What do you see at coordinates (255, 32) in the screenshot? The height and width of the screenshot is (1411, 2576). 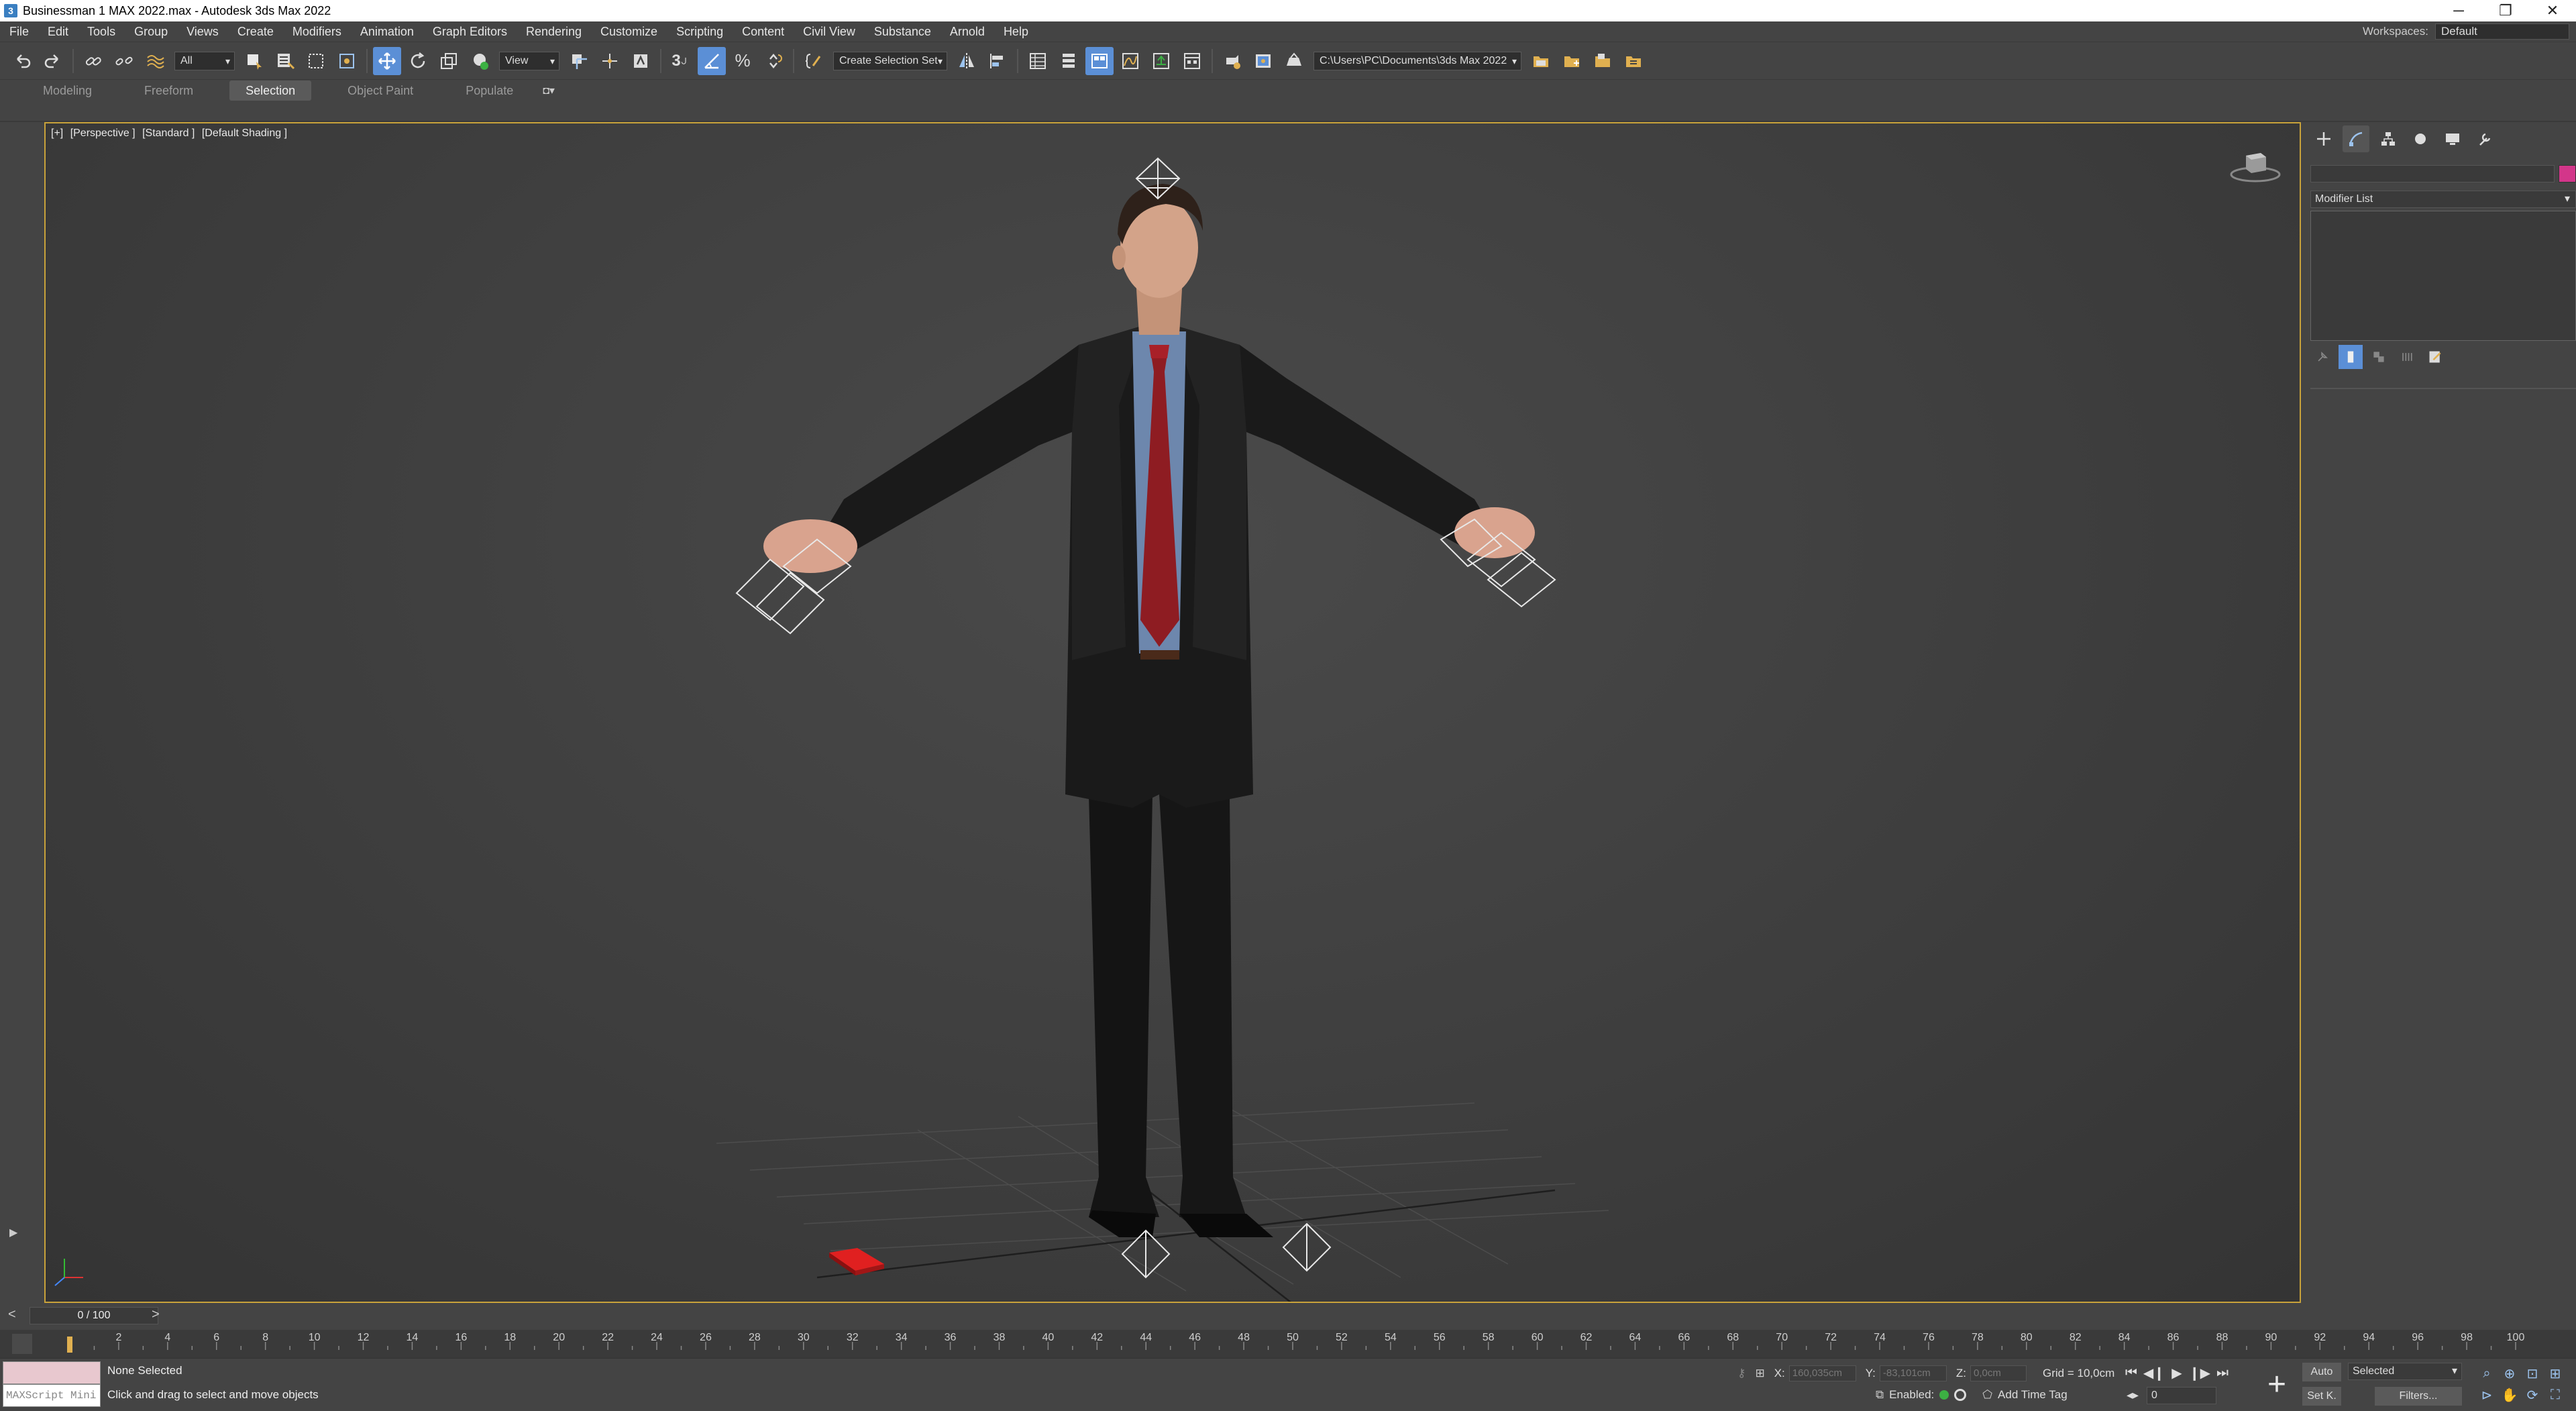 I see `menu-create: Create` at bounding box center [255, 32].